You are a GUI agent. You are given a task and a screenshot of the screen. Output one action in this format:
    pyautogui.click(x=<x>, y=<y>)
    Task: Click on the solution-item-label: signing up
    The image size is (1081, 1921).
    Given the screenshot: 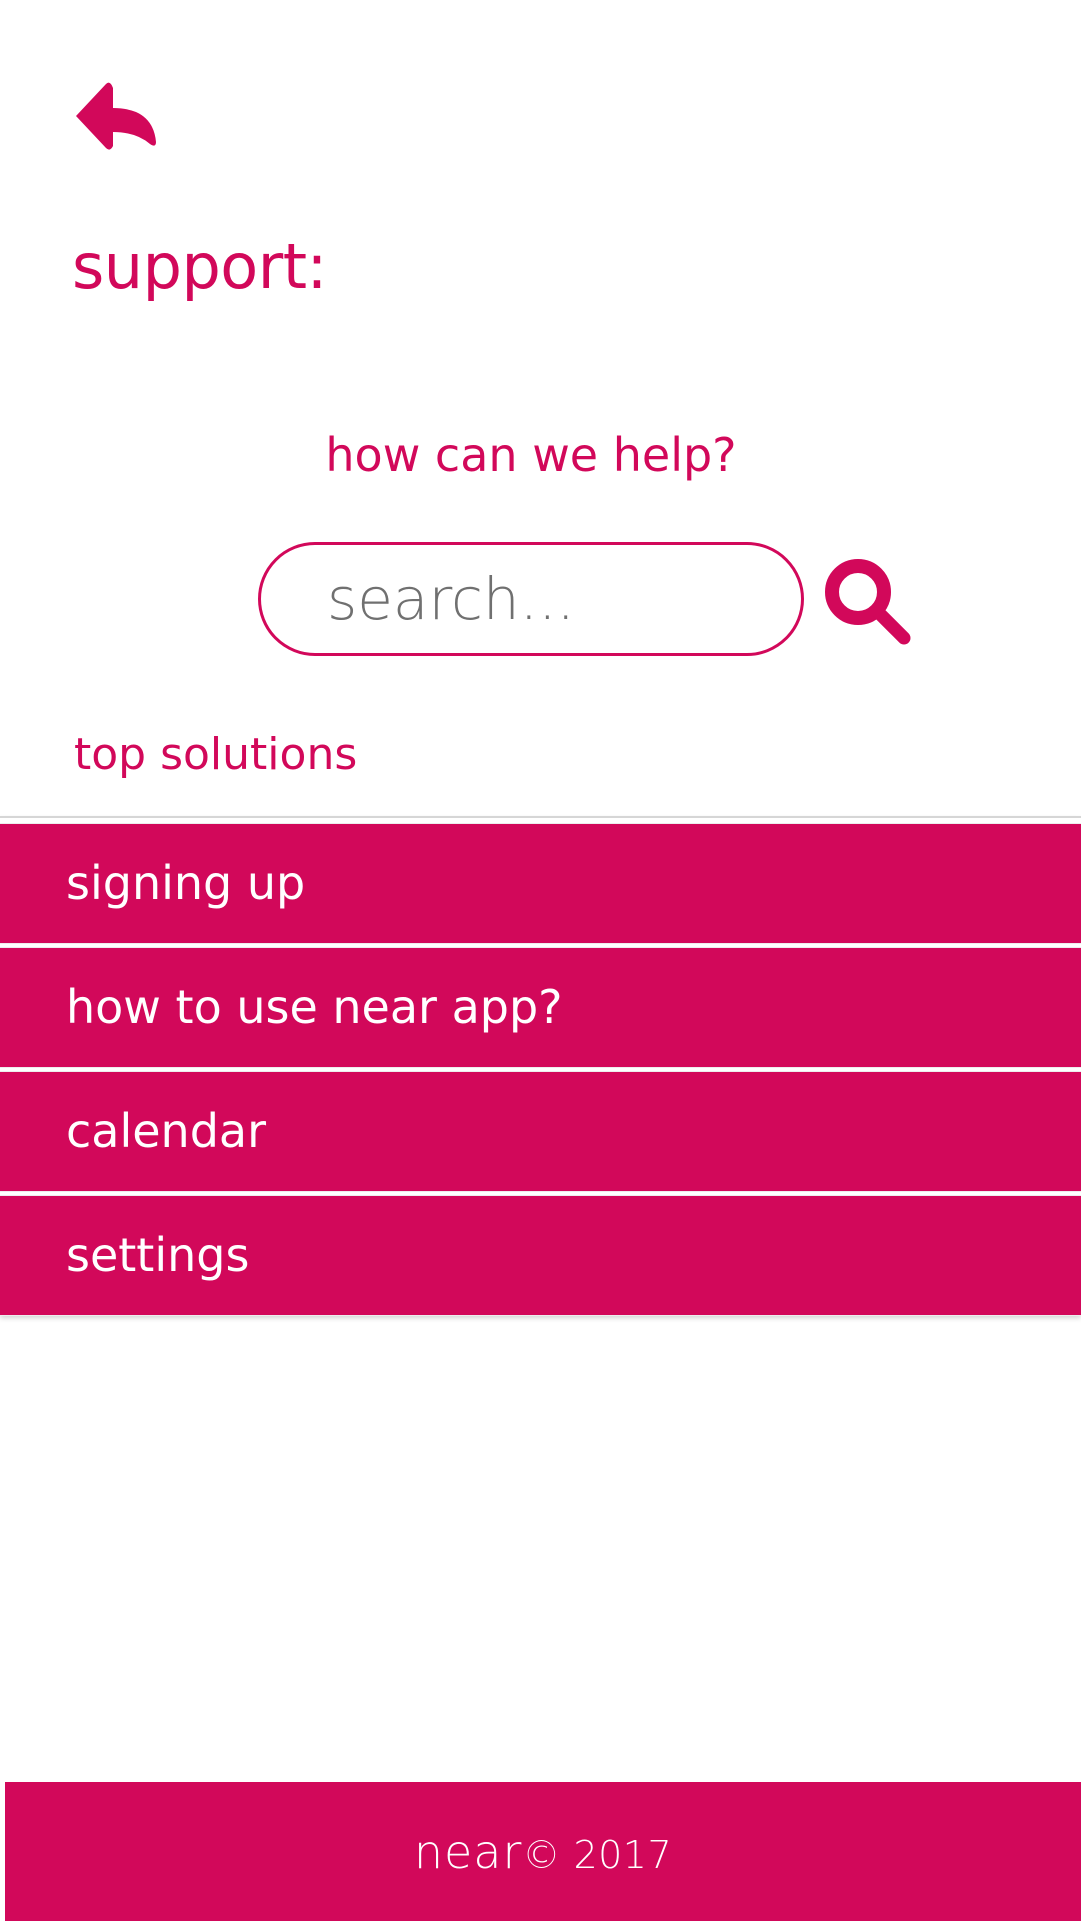 What is the action you would take?
    pyautogui.click(x=186, y=883)
    